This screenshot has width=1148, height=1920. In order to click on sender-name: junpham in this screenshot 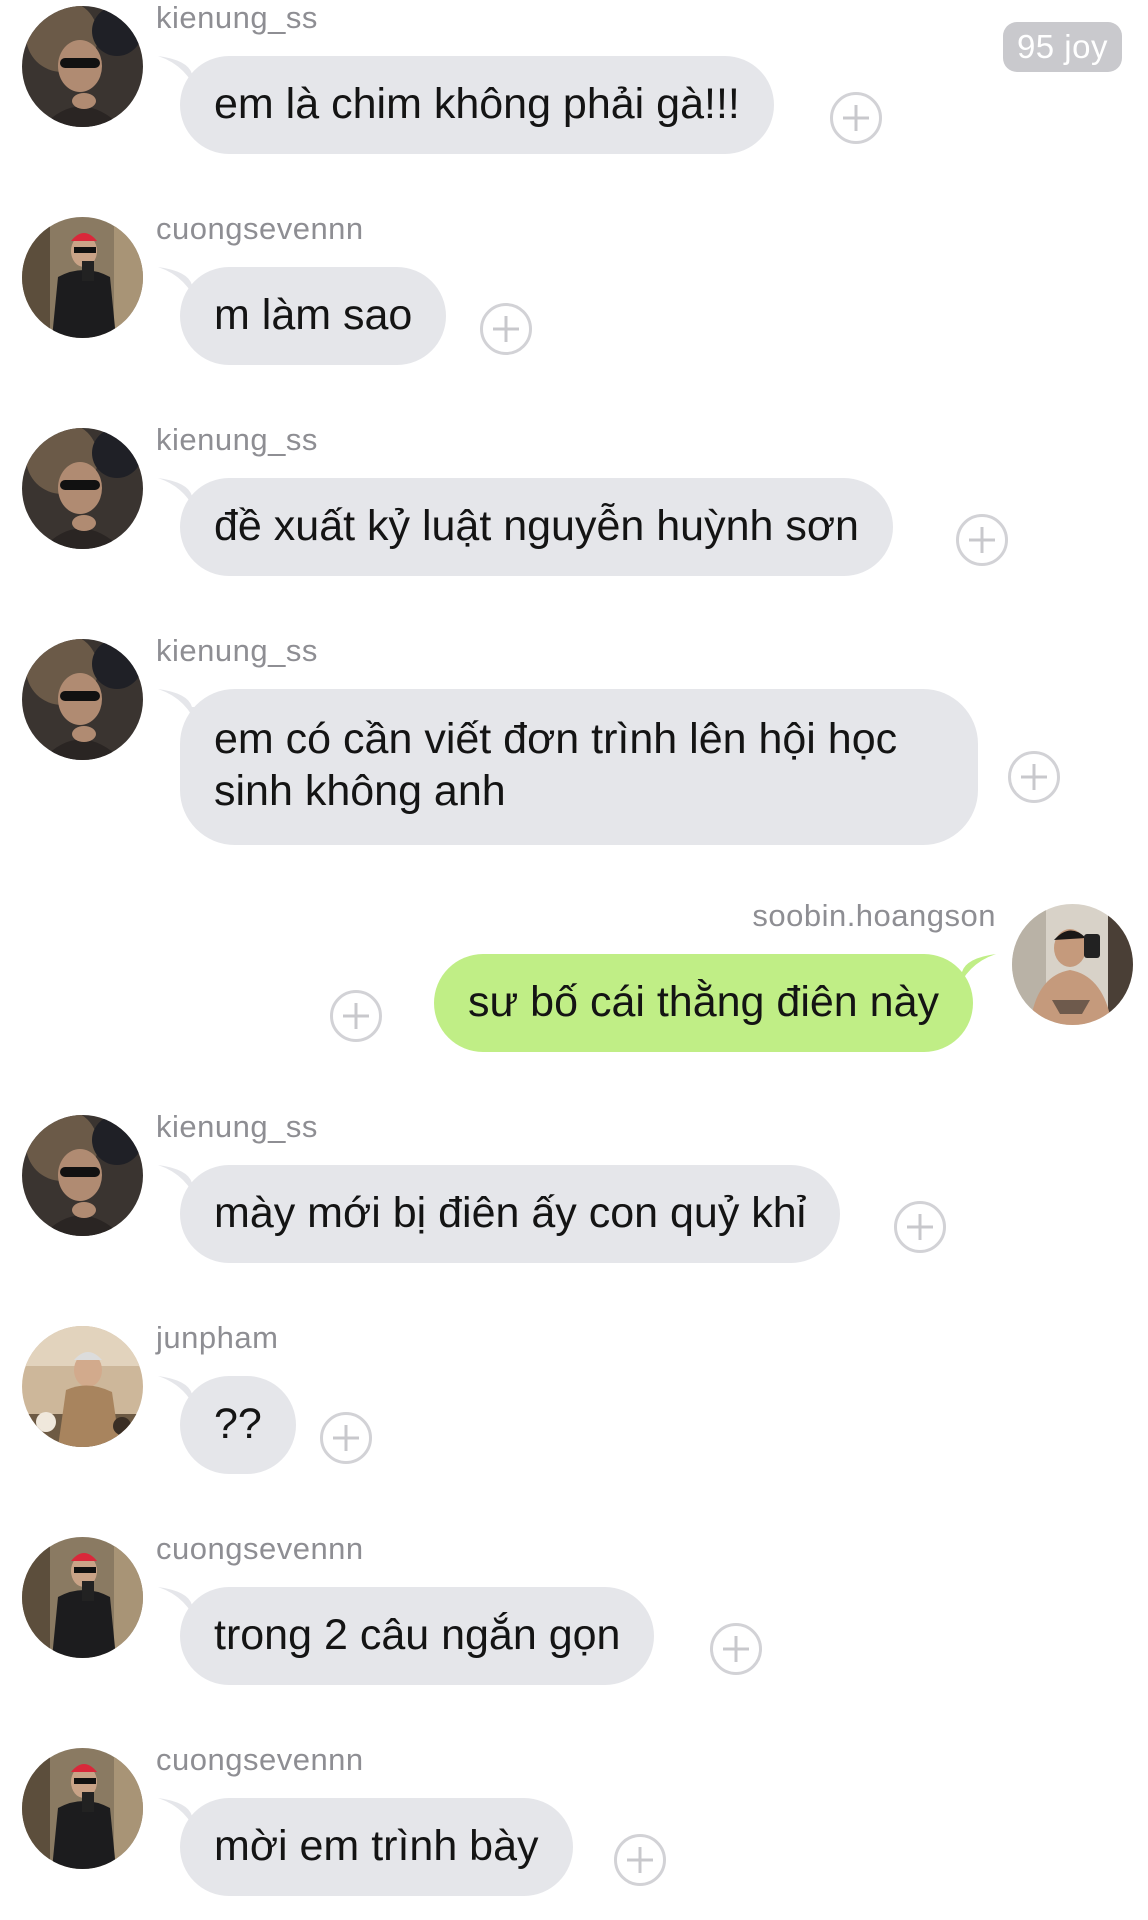, I will do `click(217, 1337)`.